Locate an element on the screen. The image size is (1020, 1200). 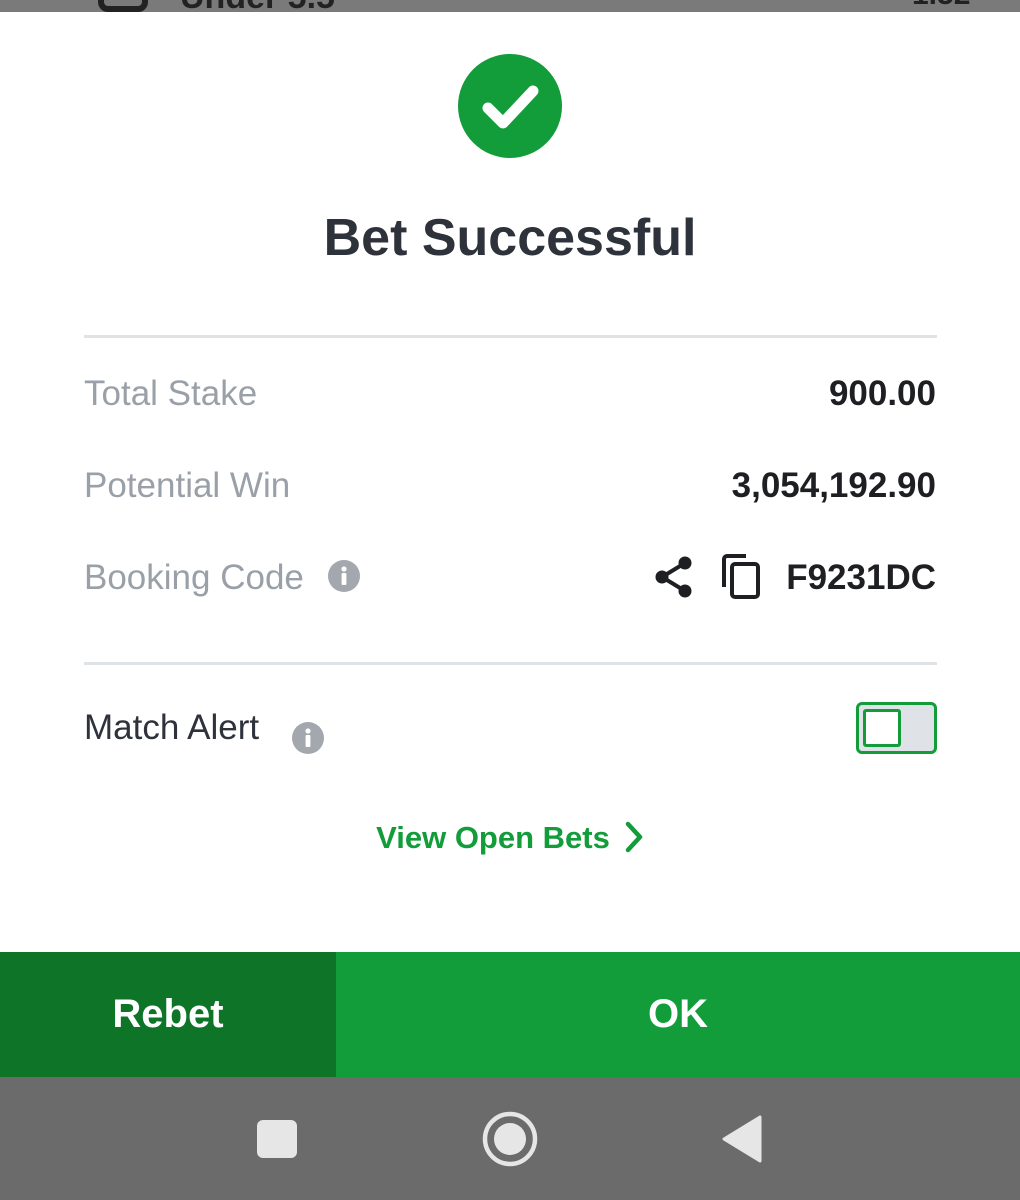
match-alert-label: Match Alert is located at coordinates (172, 727).